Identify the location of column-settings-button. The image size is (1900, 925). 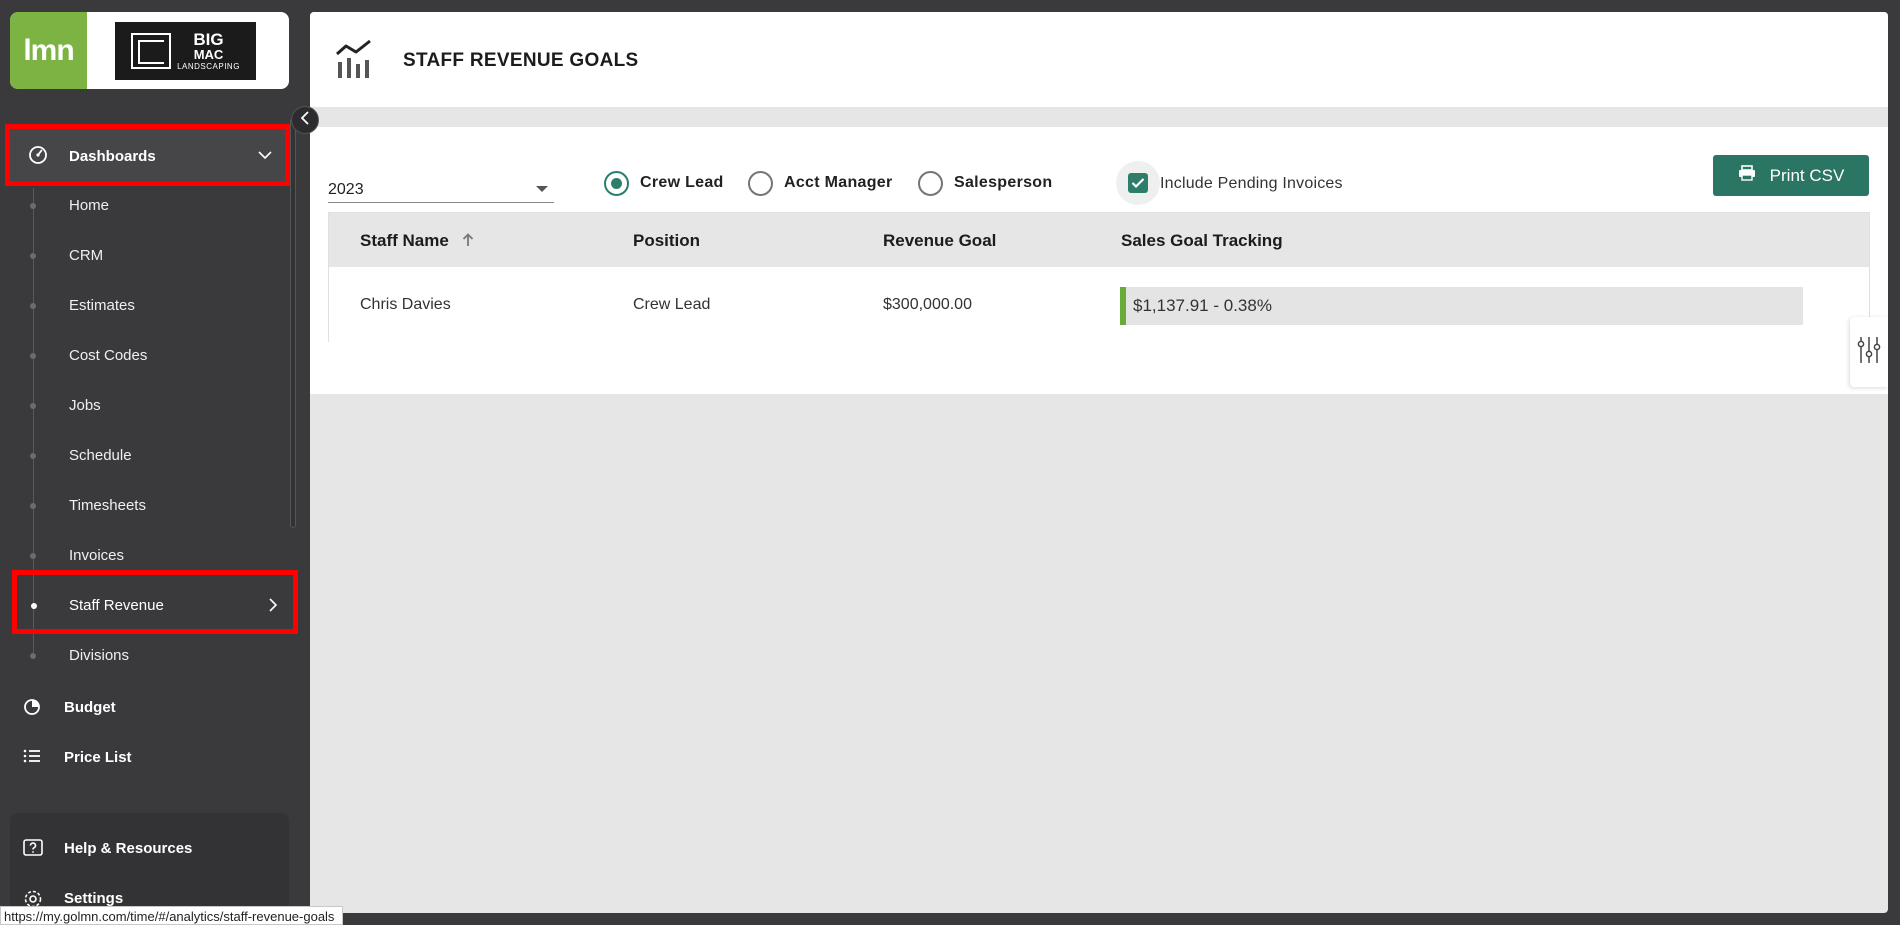
(1869, 352).